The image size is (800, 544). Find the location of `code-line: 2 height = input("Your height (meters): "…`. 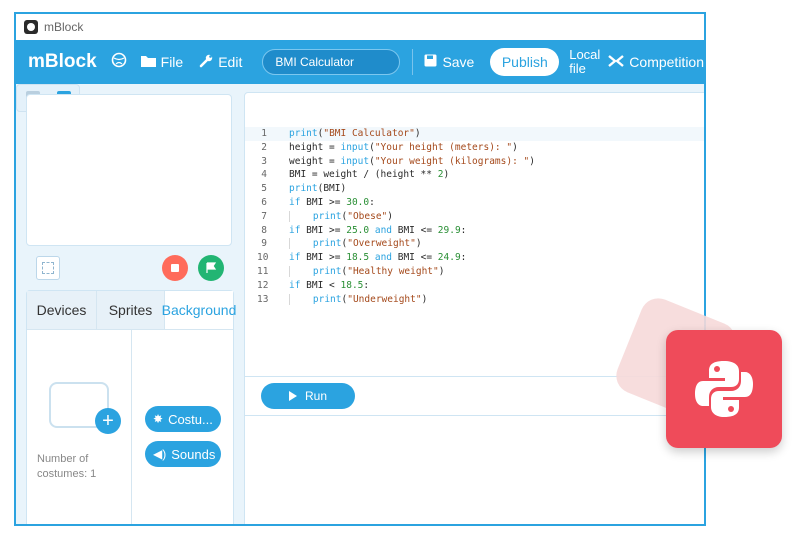

code-line: 2 height = input("Your height (meters): "… is located at coordinates (474, 148).